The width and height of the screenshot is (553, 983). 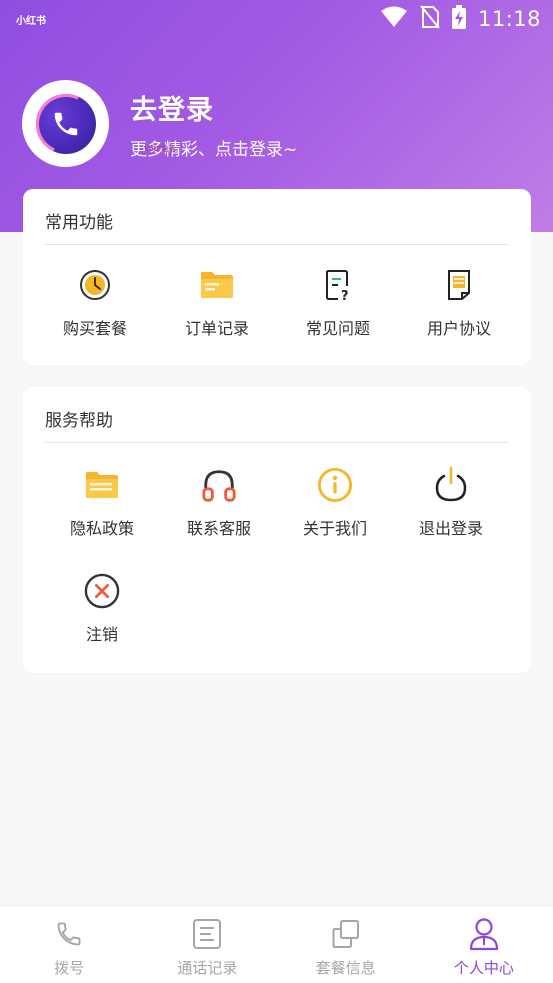 I want to click on call-log-icon, so click(x=207, y=934).